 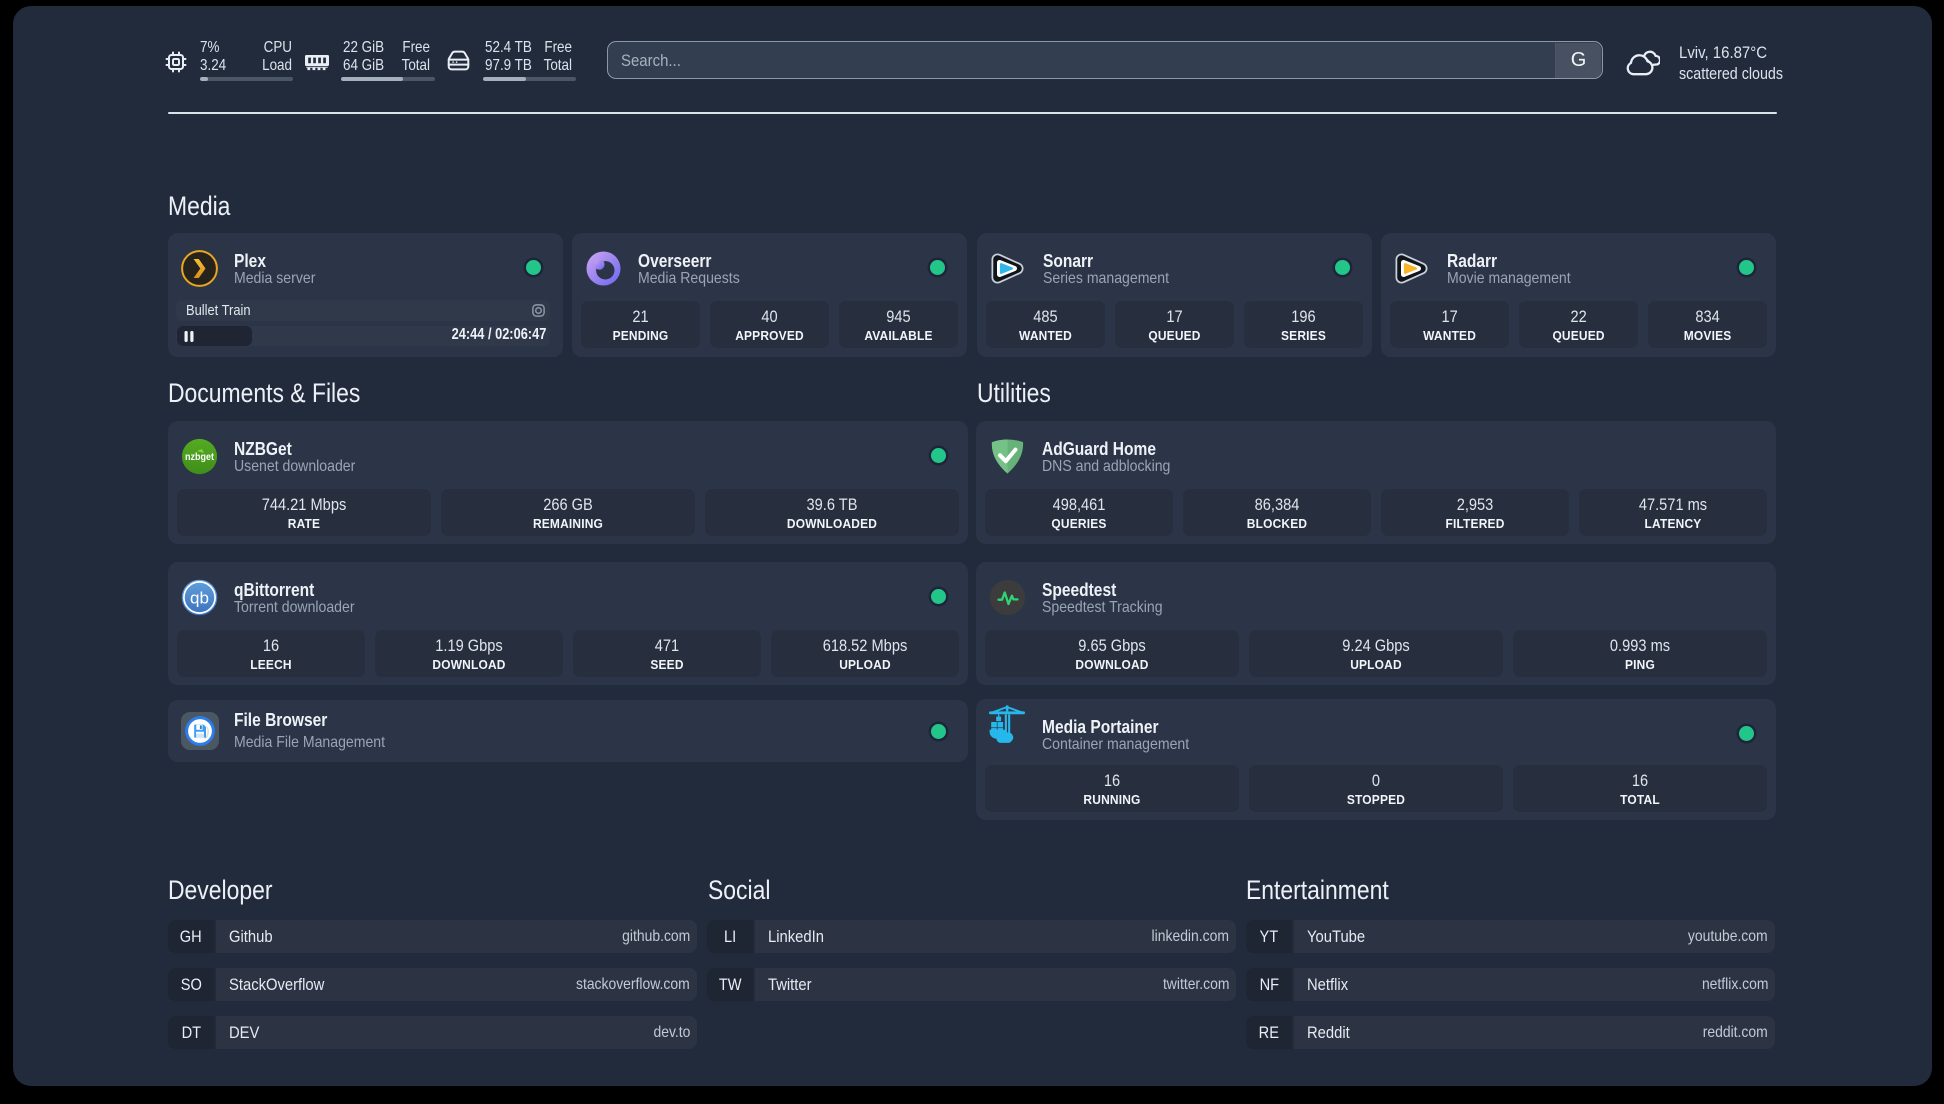 What do you see at coordinates (199, 457) in the screenshot?
I see `svg-text: nzbget` at bounding box center [199, 457].